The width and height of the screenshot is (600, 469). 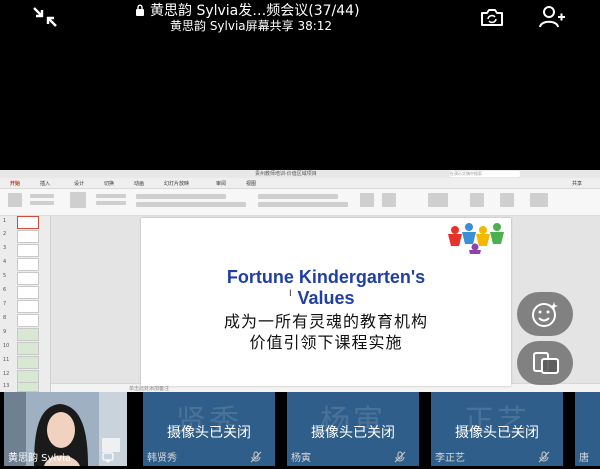 I want to click on ppt-title-bar: 贵州教师培训-价值区域项目 在演示文稿中搜索, so click(x=300, y=174).